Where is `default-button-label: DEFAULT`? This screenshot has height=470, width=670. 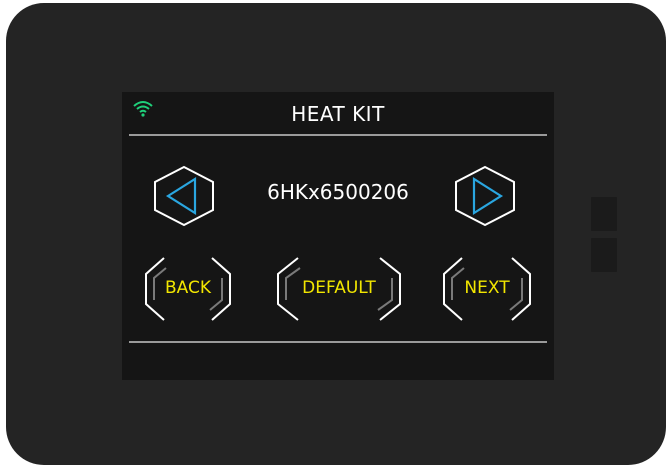
default-button-label: DEFAULT is located at coordinates (339, 288).